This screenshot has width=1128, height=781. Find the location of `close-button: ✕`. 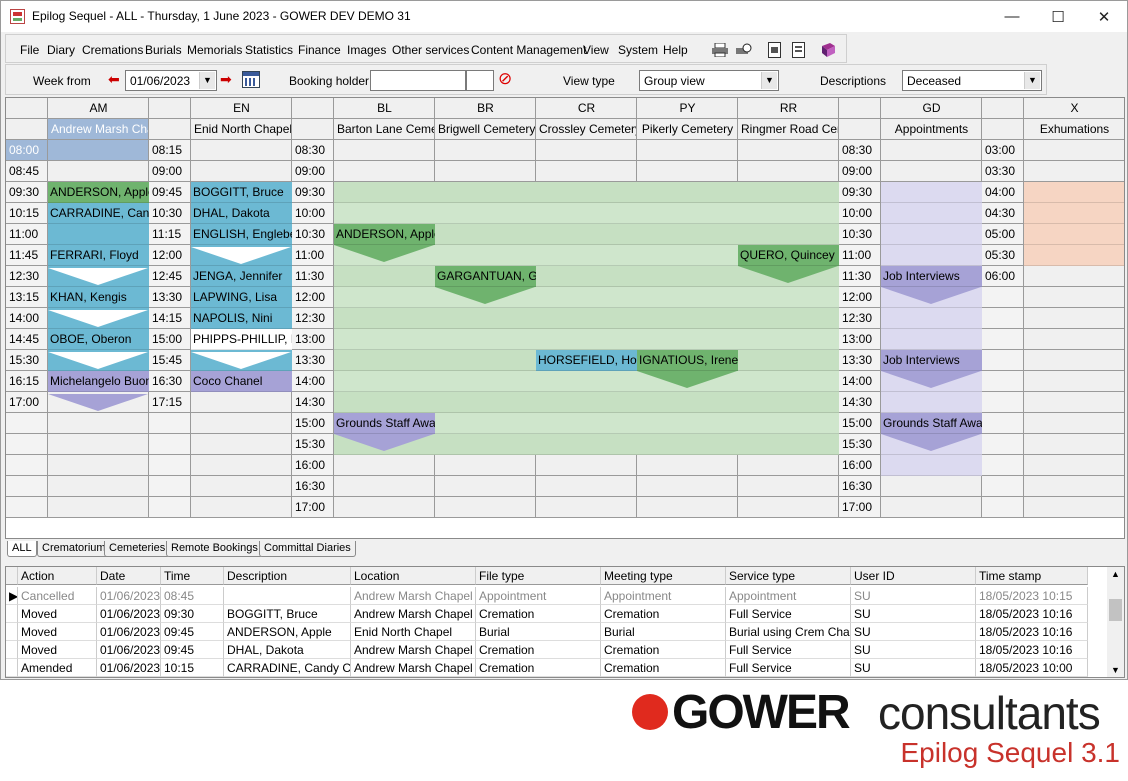

close-button: ✕ is located at coordinates (1104, 16).